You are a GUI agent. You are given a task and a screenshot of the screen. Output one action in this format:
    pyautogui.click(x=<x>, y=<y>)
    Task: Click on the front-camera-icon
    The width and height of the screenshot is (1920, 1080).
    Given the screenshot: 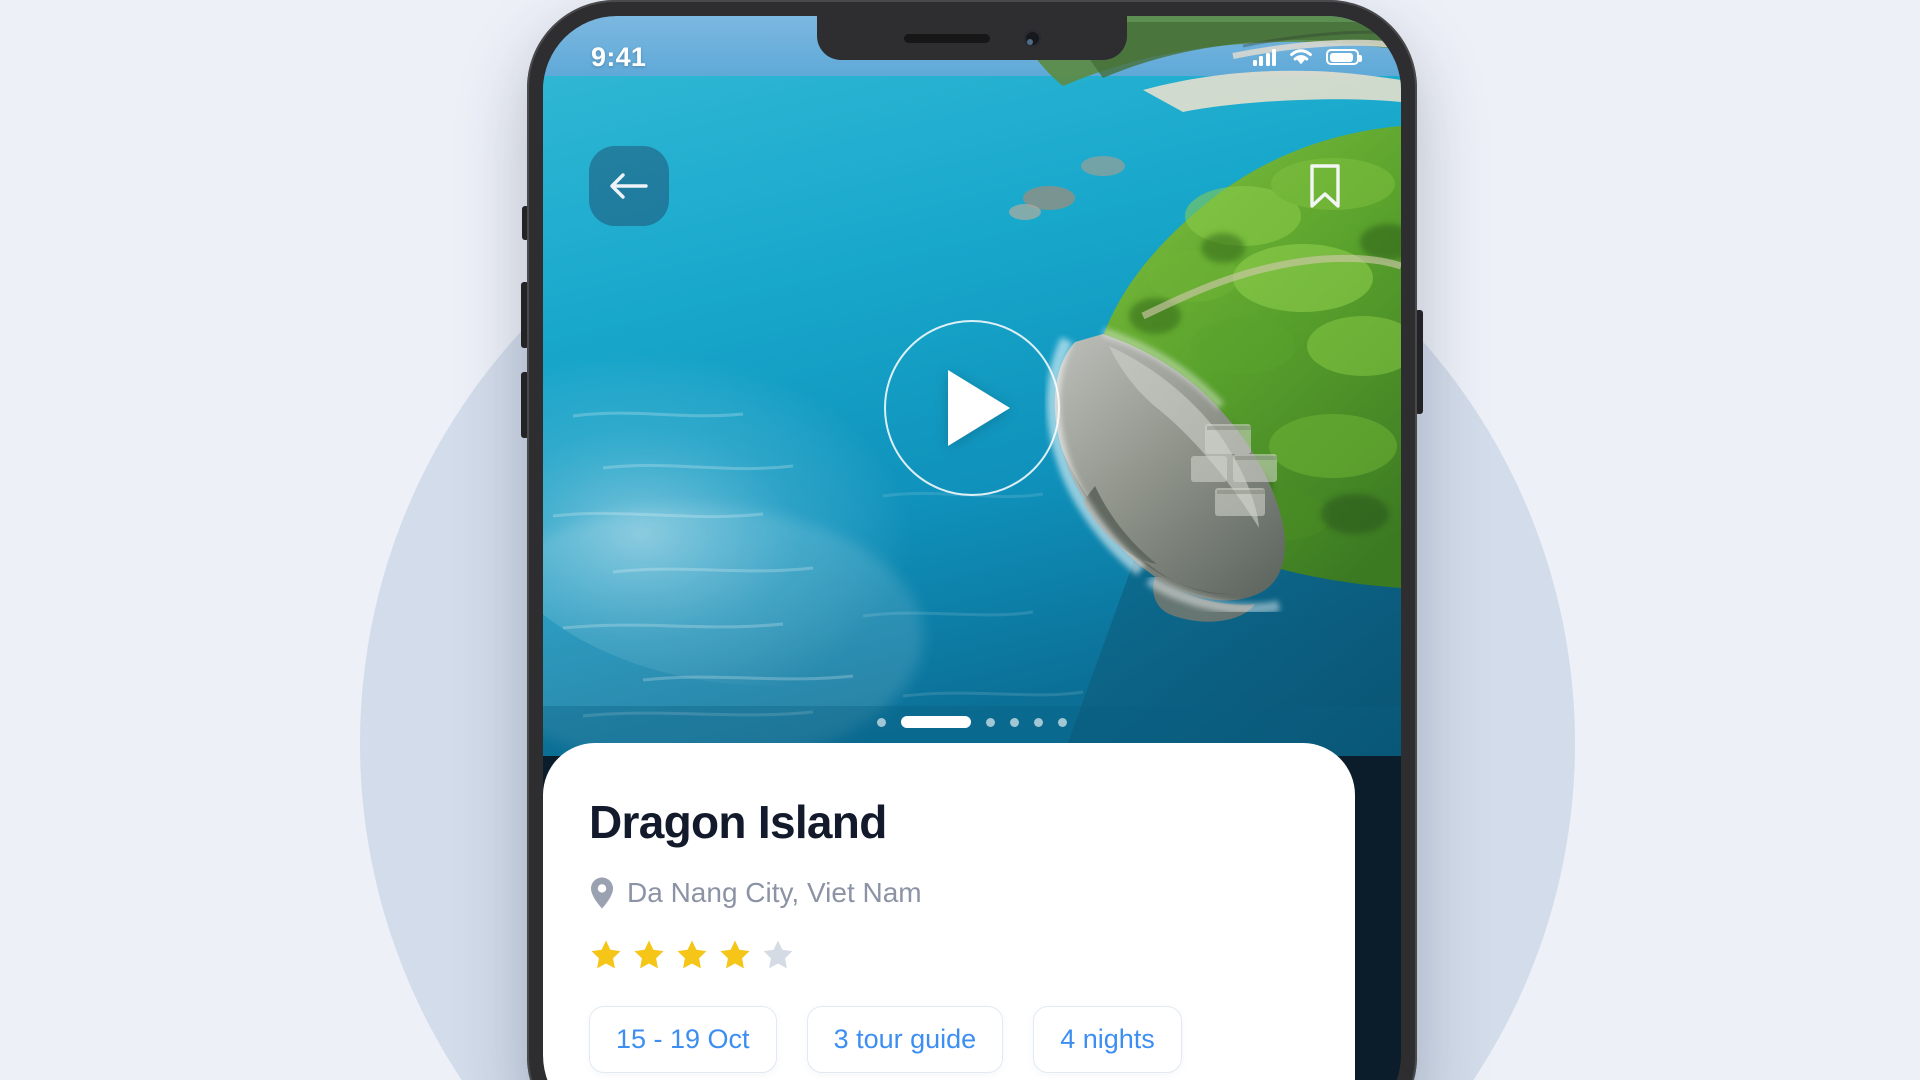 What is the action you would take?
    pyautogui.click(x=1032, y=38)
    